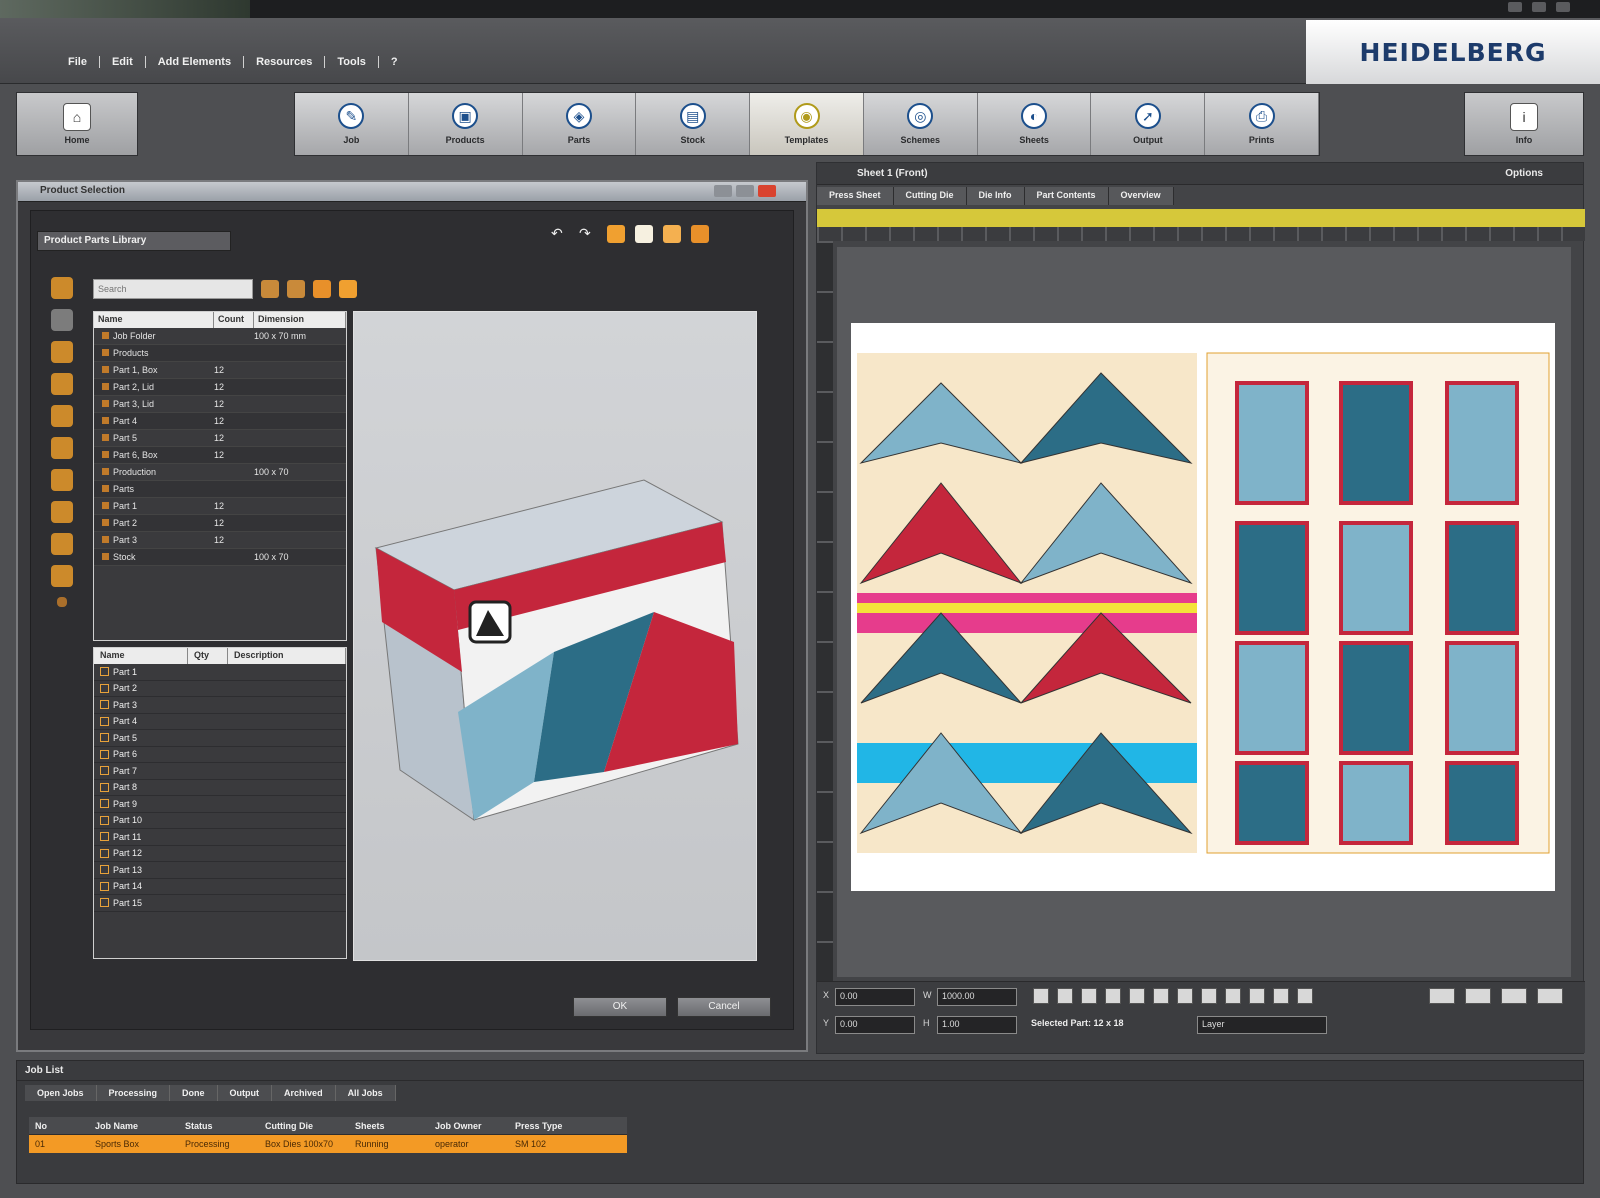 The image size is (1600, 1198). Describe the element at coordinates (133, 1093) in the screenshot. I see `tab-processing: Processing` at that location.